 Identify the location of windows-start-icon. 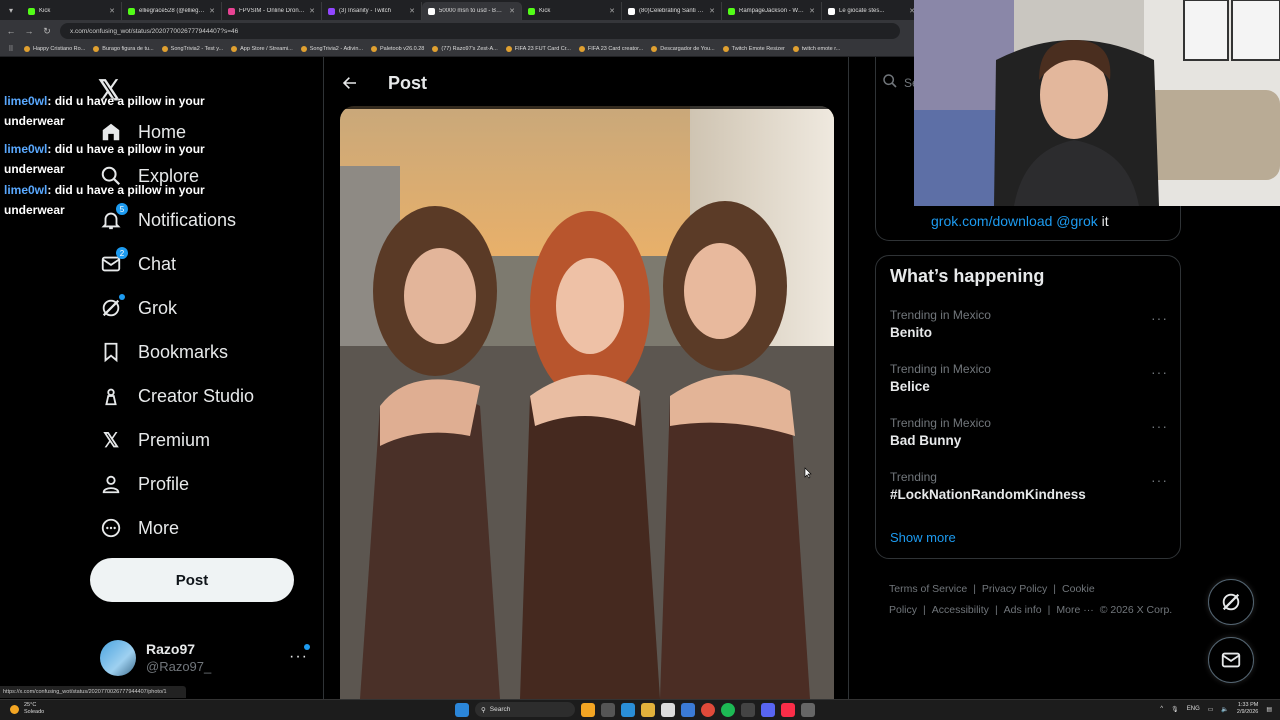
(462, 709).